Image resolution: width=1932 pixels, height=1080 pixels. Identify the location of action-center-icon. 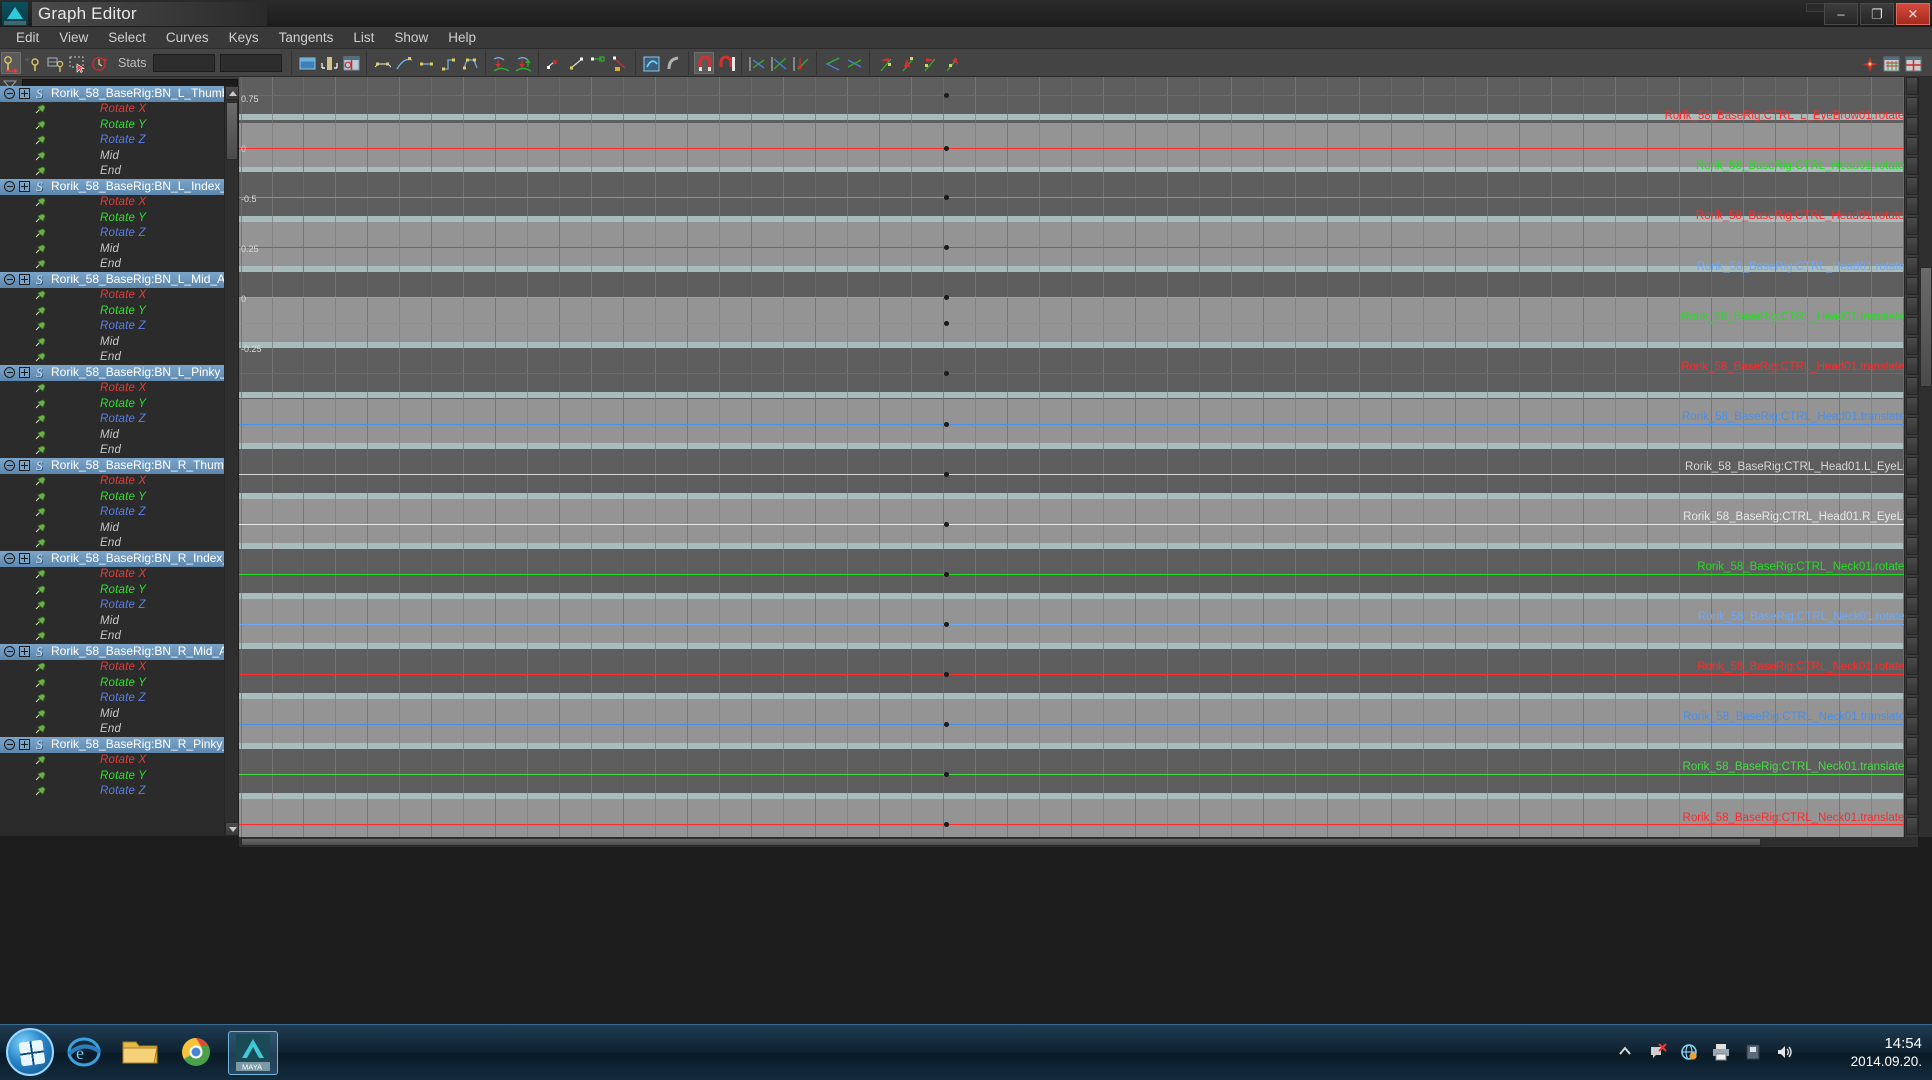
(1658, 1053).